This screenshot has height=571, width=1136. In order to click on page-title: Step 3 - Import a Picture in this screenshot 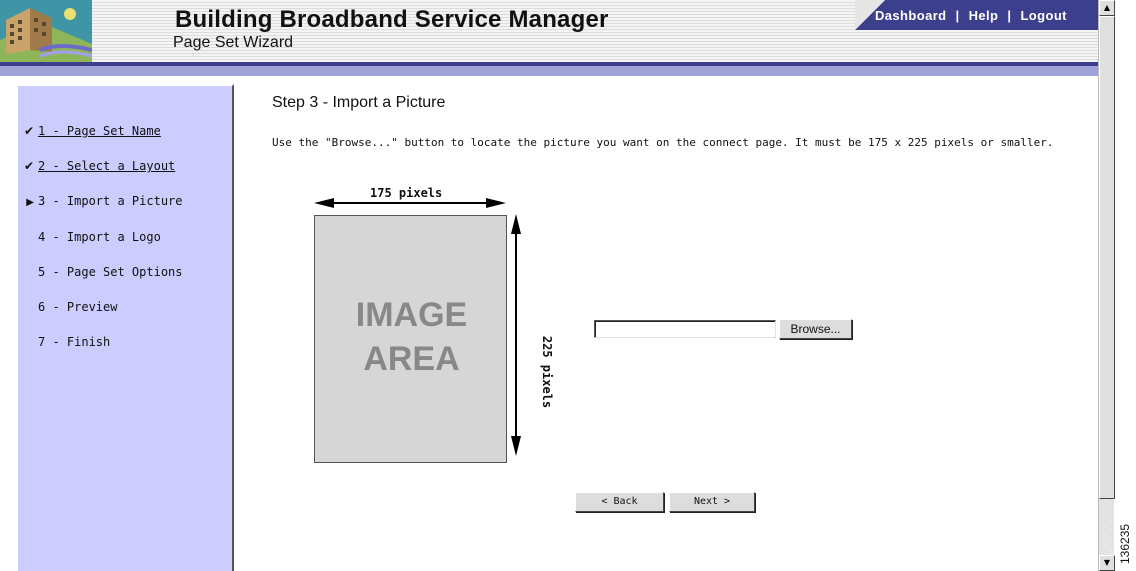, I will do `click(359, 102)`.